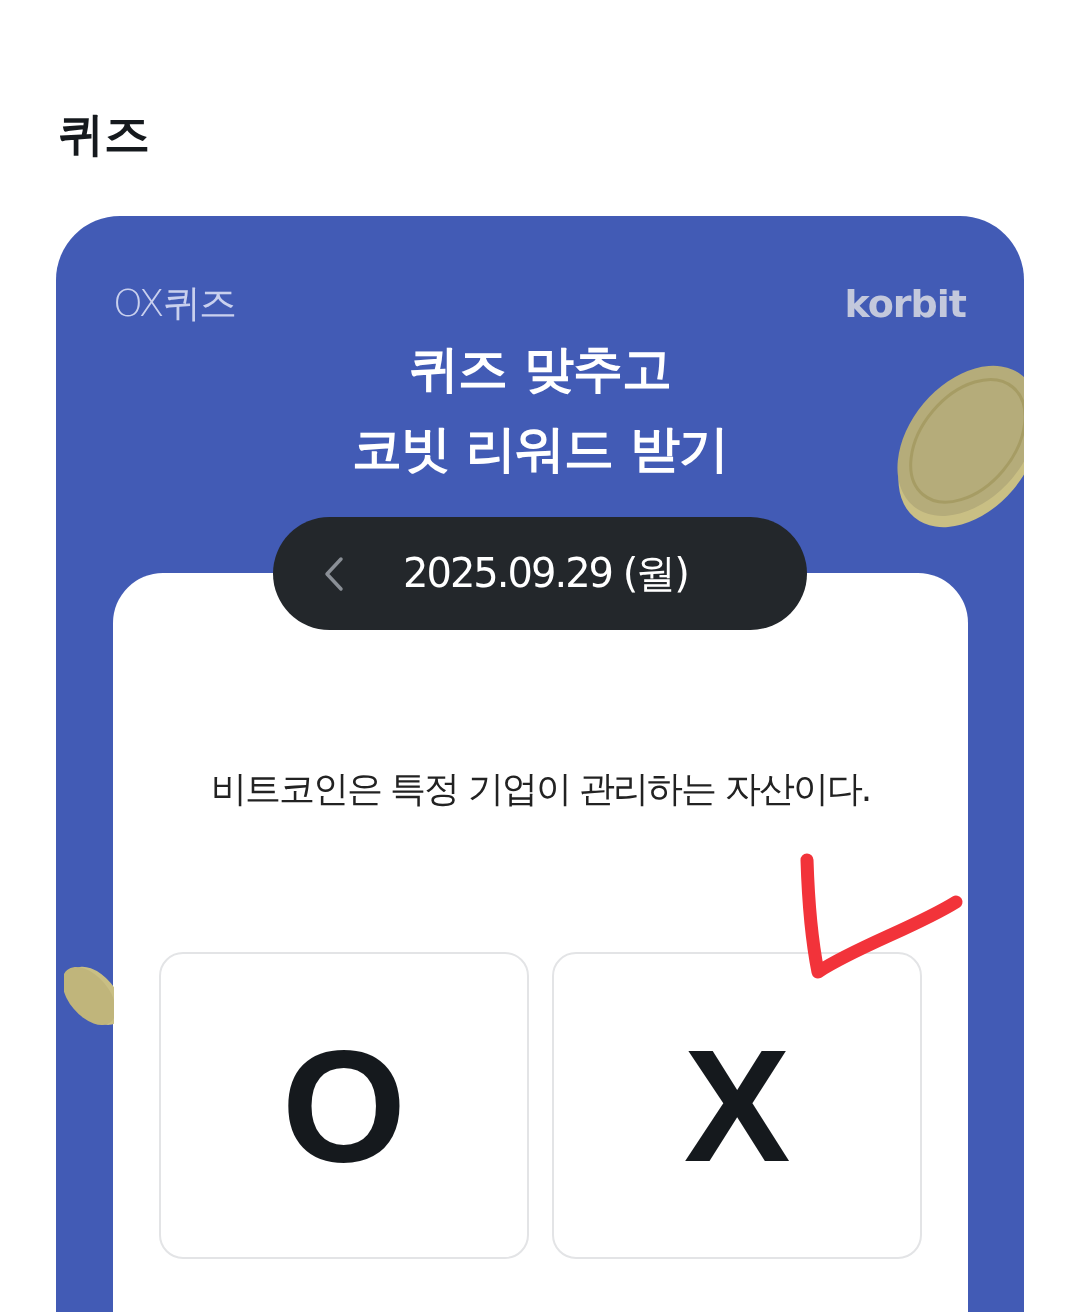 Image resolution: width=1080 pixels, height=1312 pixels. I want to click on answer-button: X, so click(737, 1105).